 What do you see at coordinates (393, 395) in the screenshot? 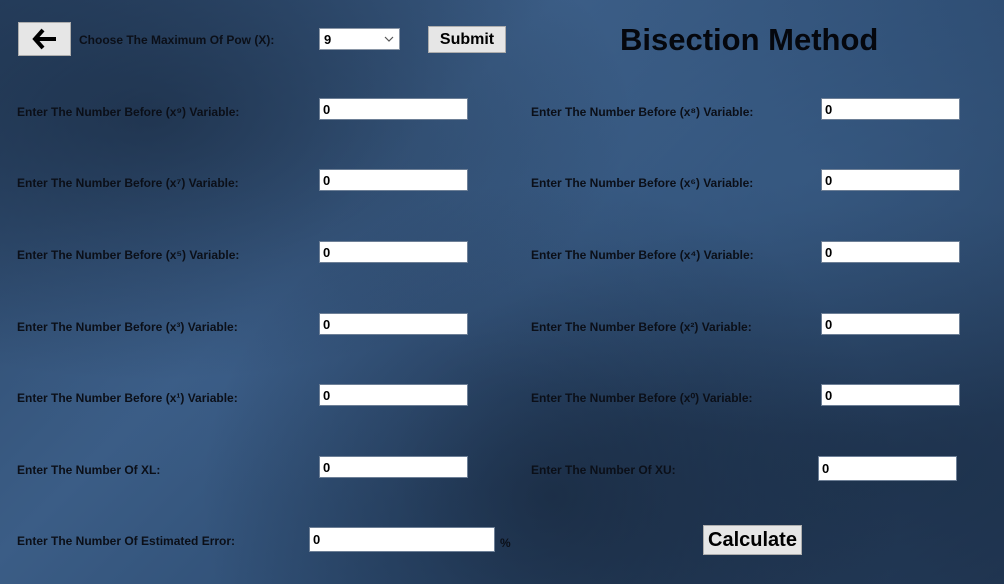
I see `x1-coefficient-input` at bounding box center [393, 395].